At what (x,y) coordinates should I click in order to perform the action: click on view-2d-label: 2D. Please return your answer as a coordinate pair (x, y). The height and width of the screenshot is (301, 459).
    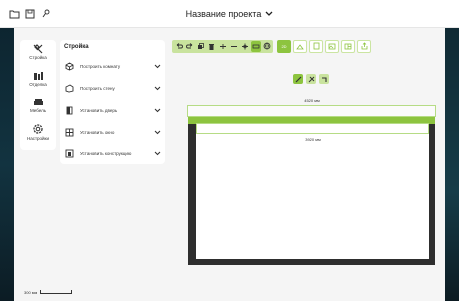
    Looking at the image, I should click on (284, 46).